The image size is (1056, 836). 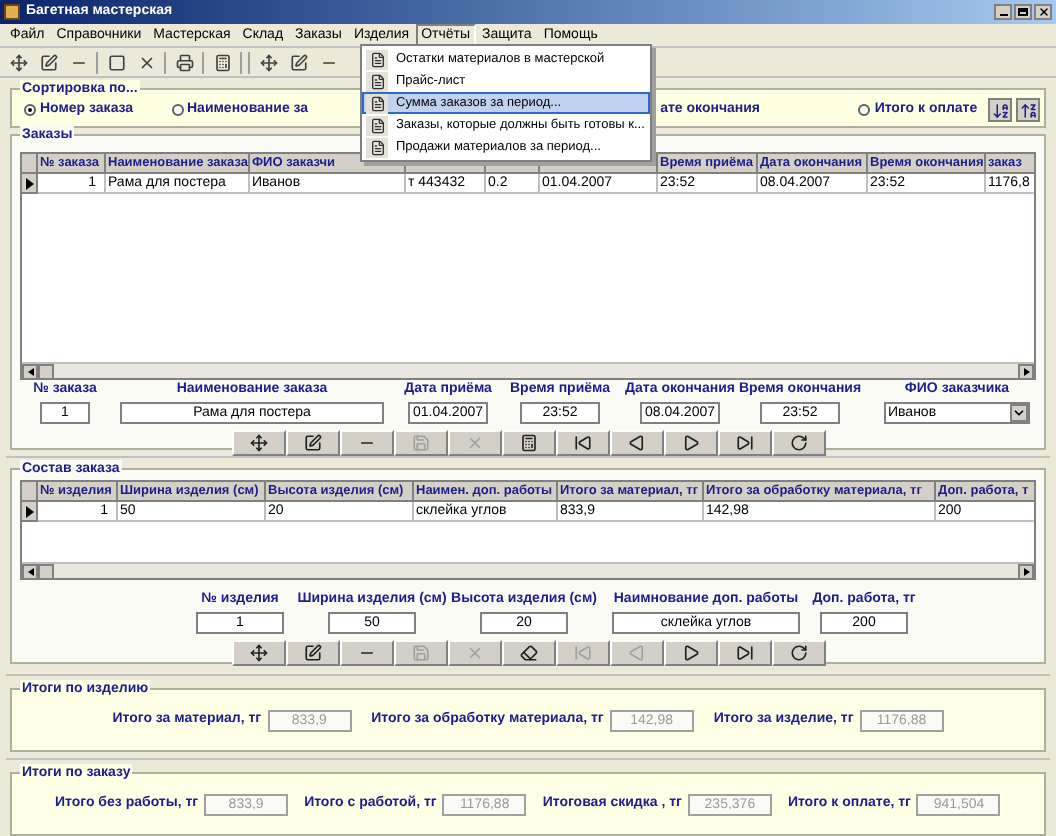 I want to click on sort-descending-button, so click(x=1028, y=110).